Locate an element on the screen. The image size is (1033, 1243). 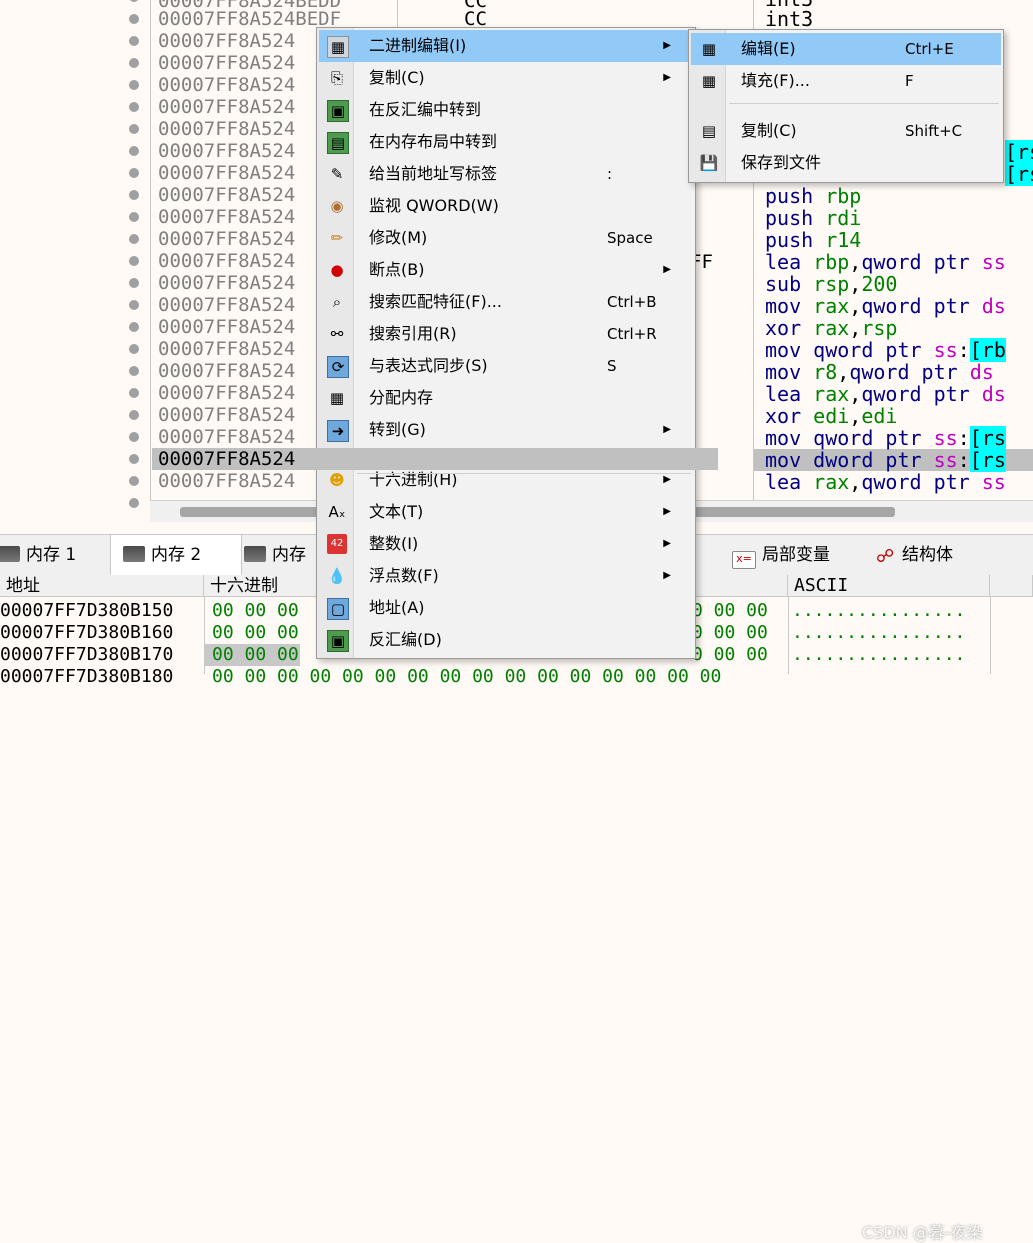
tab-memory-3: 内存 is located at coordinates (280, 555).